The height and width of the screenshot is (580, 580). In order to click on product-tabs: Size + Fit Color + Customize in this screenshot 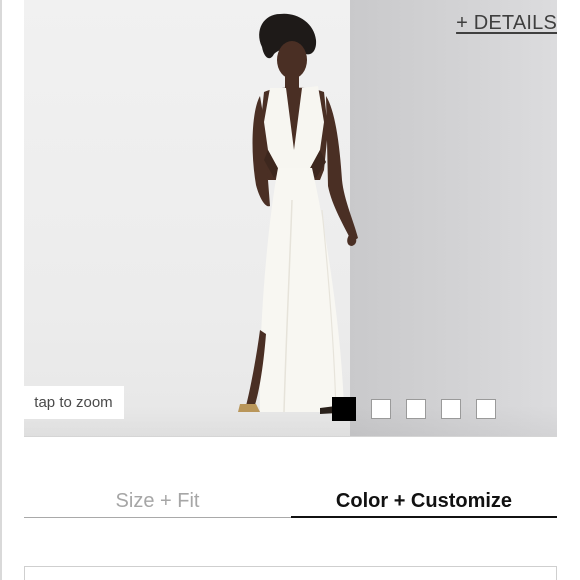, I will do `click(290, 498)`.